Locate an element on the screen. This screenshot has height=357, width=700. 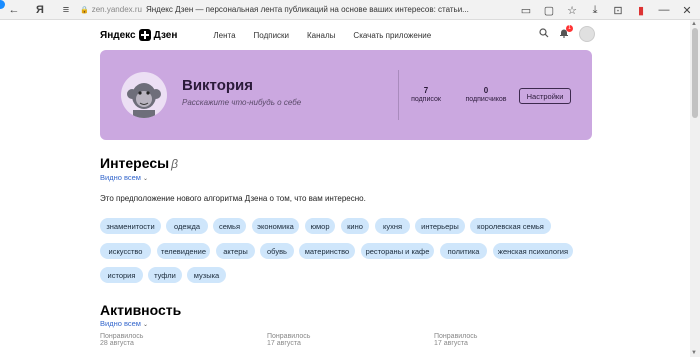
interests-visibility: Видно всем ⌄ is located at coordinates (124, 177).